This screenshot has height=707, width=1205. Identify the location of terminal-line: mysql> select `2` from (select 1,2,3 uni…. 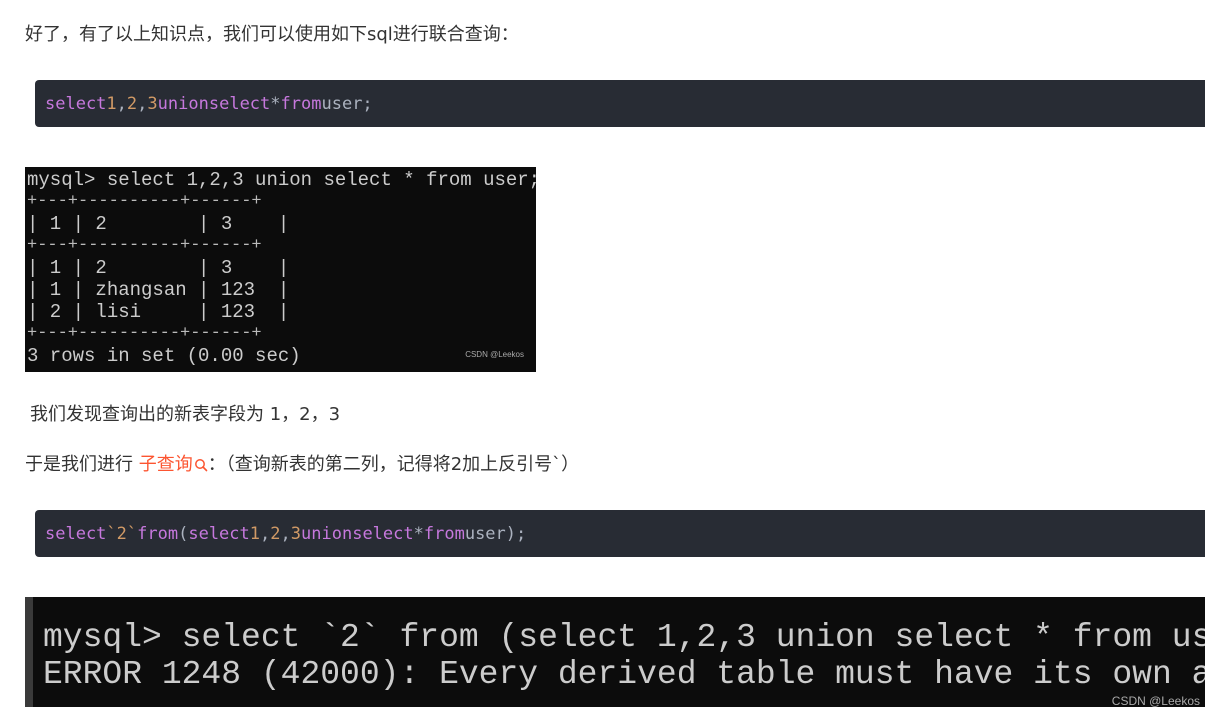
(624, 637).